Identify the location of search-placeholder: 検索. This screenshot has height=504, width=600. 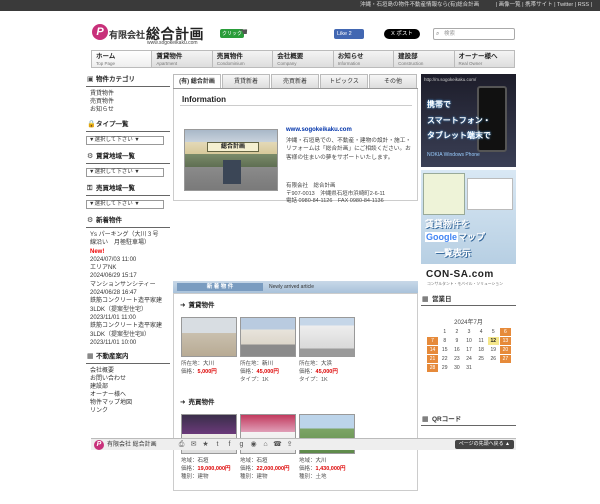
(450, 34).